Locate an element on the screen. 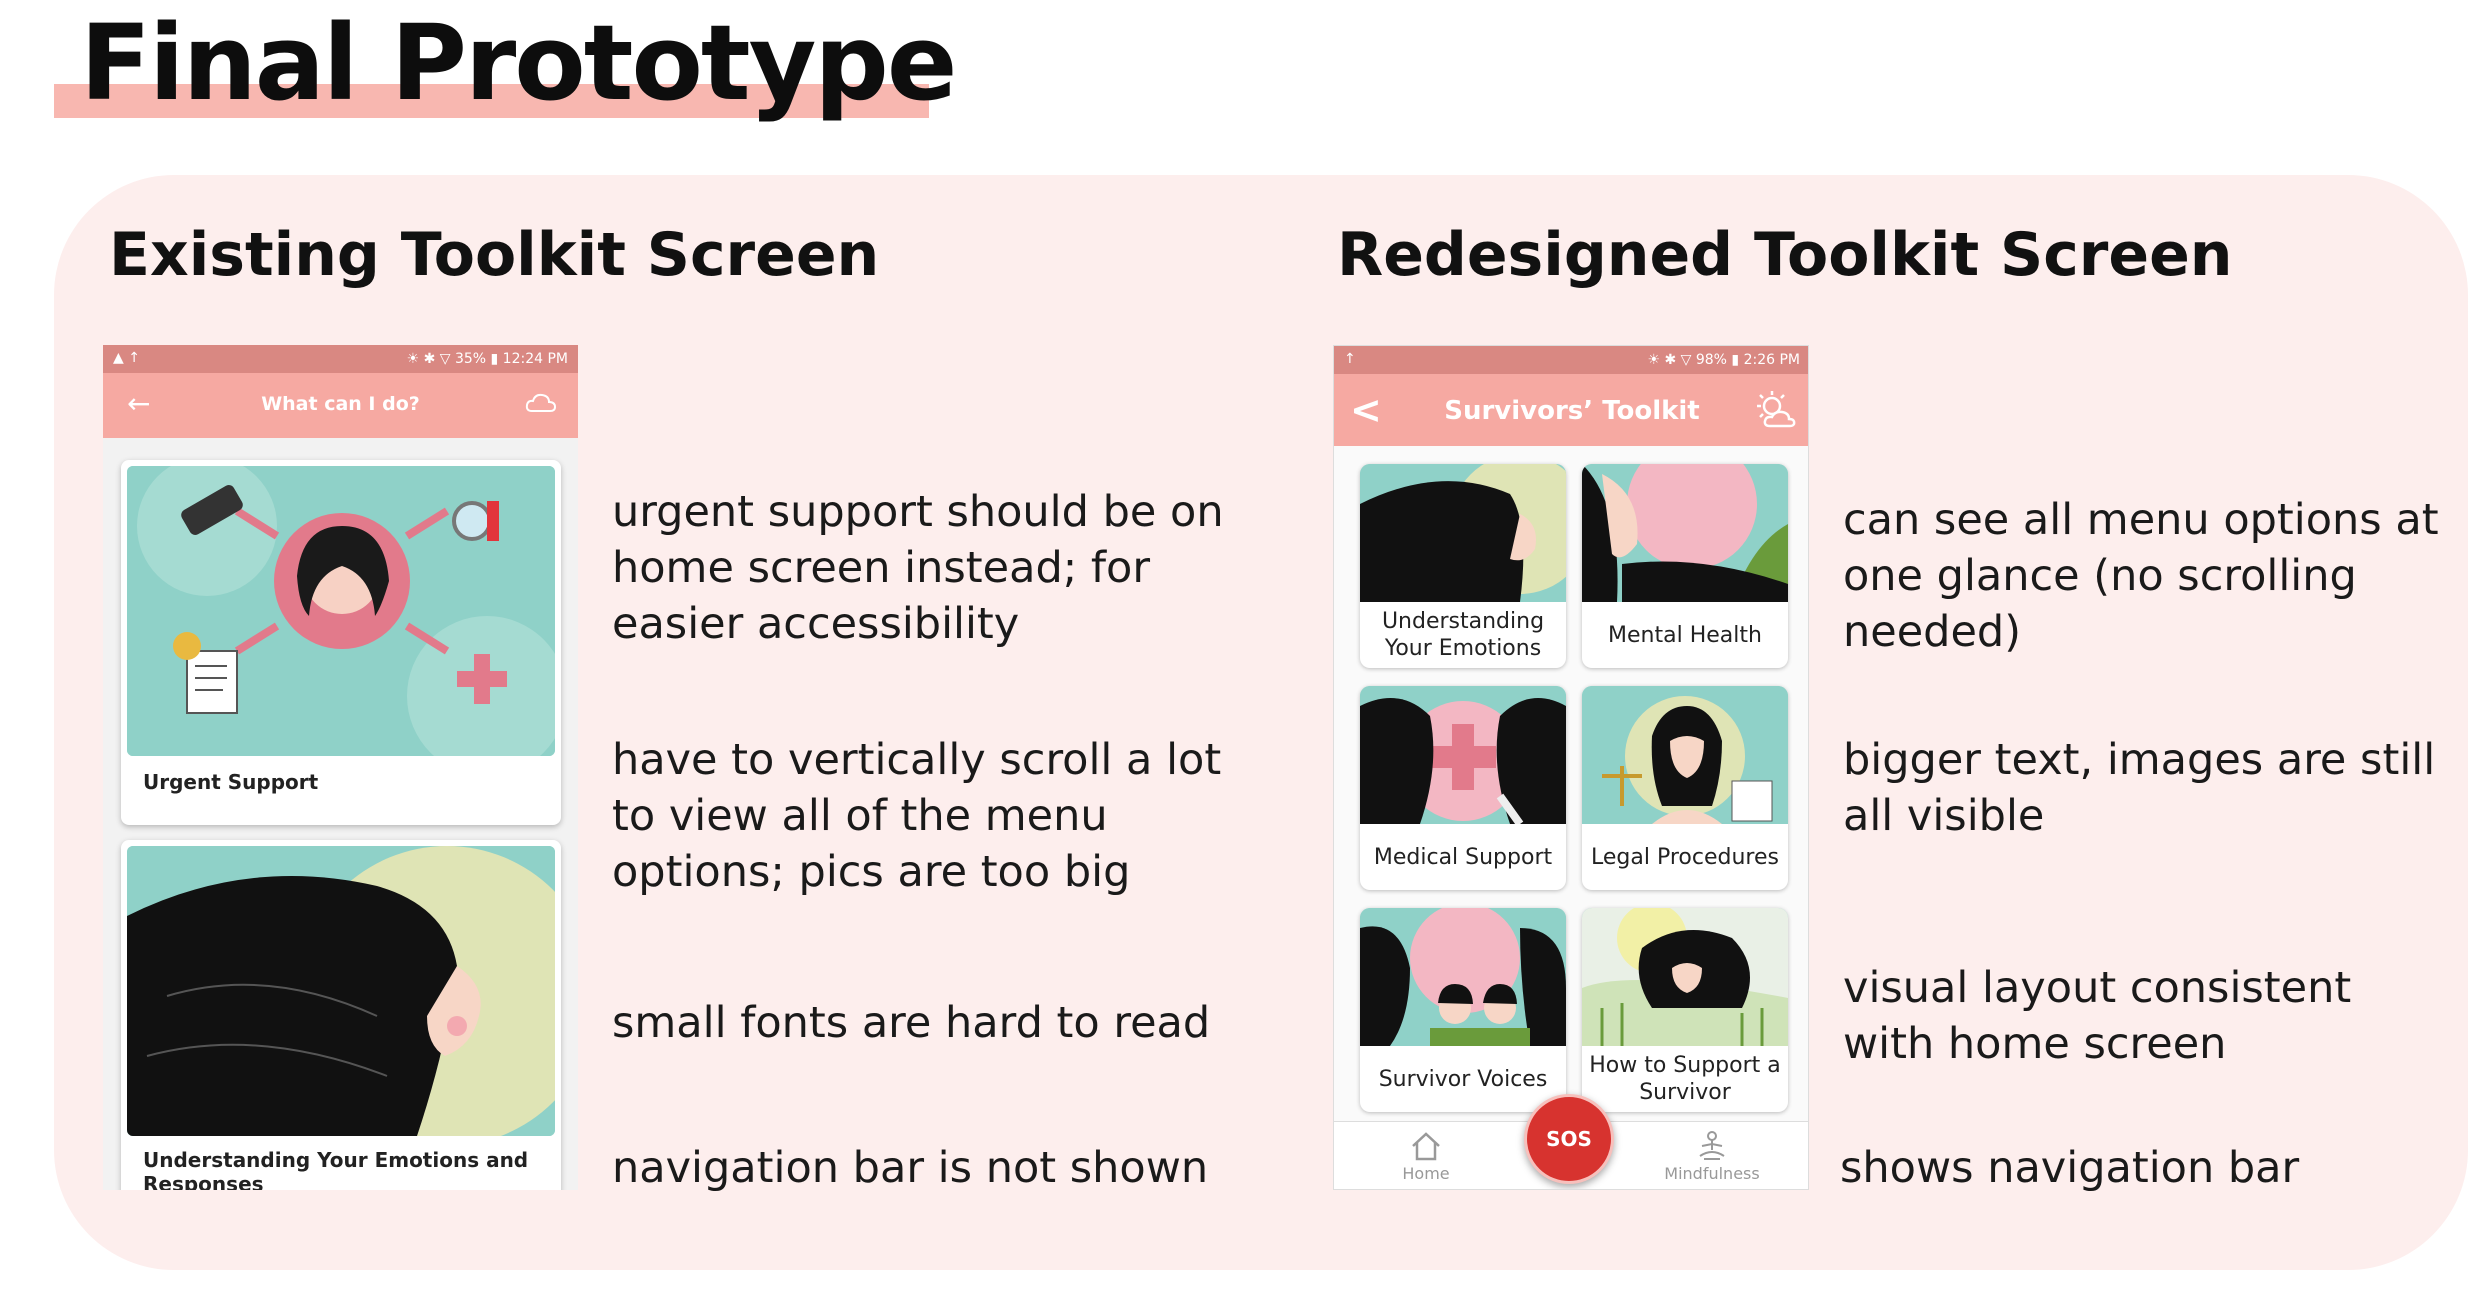 This screenshot has width=2486, height=1290. app-bar-title: Survivors’ Toolkit is located at coordinates (1572, 411).